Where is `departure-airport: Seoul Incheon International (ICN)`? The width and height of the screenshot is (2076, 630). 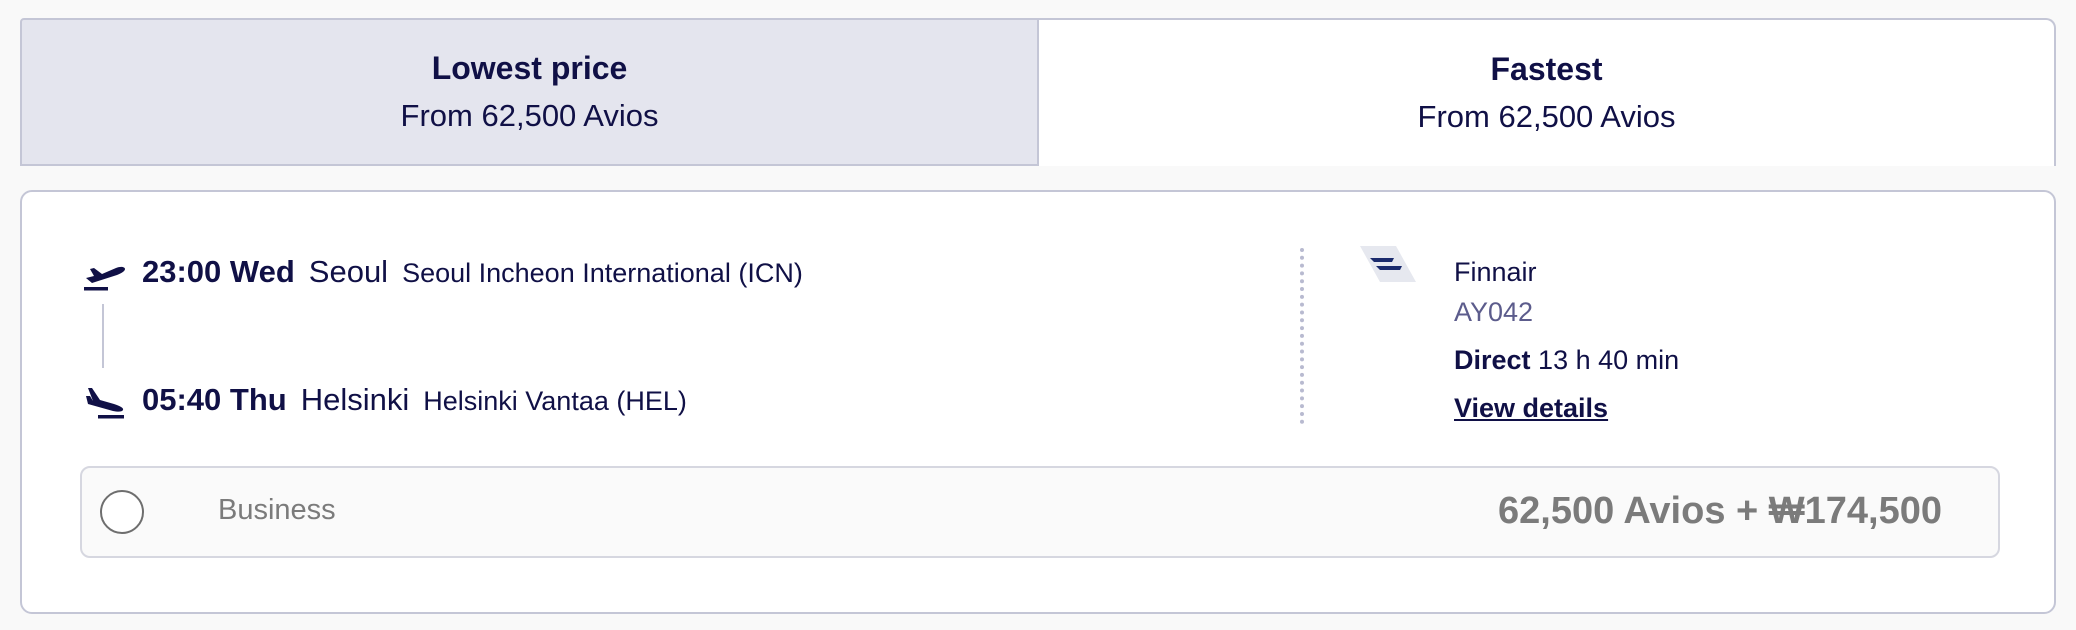
departure-airport: Seoul Incheon International (ICN) is located at coordinates (602, 273).